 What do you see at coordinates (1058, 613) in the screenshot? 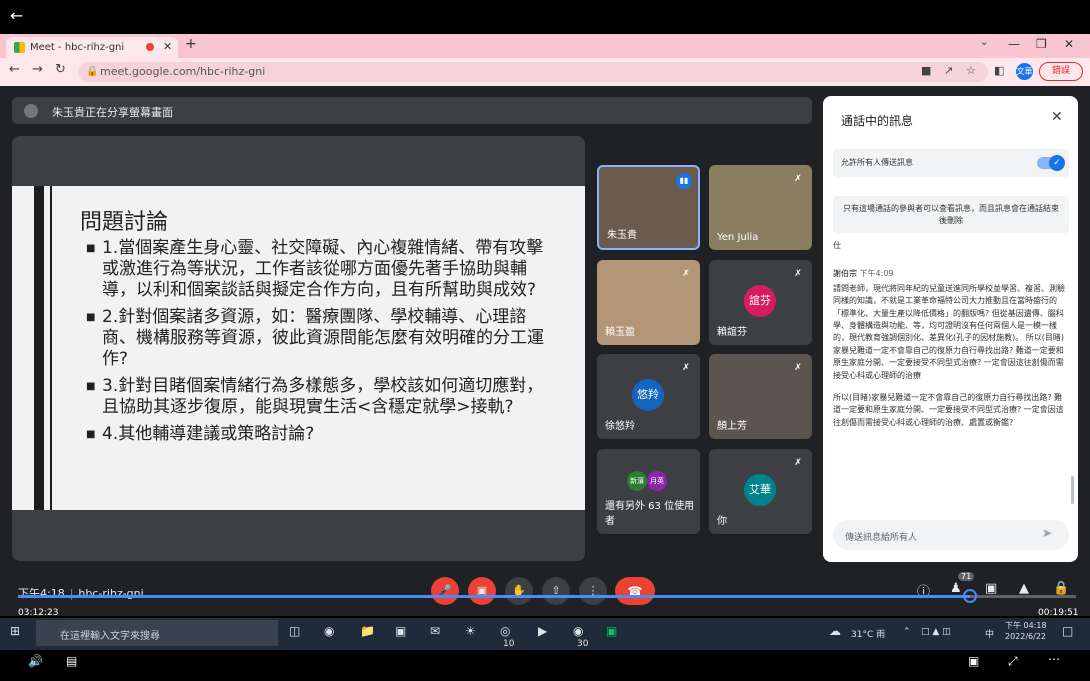
I see `remaining-time: 00:19:51` at bounding box center [1058, 613].